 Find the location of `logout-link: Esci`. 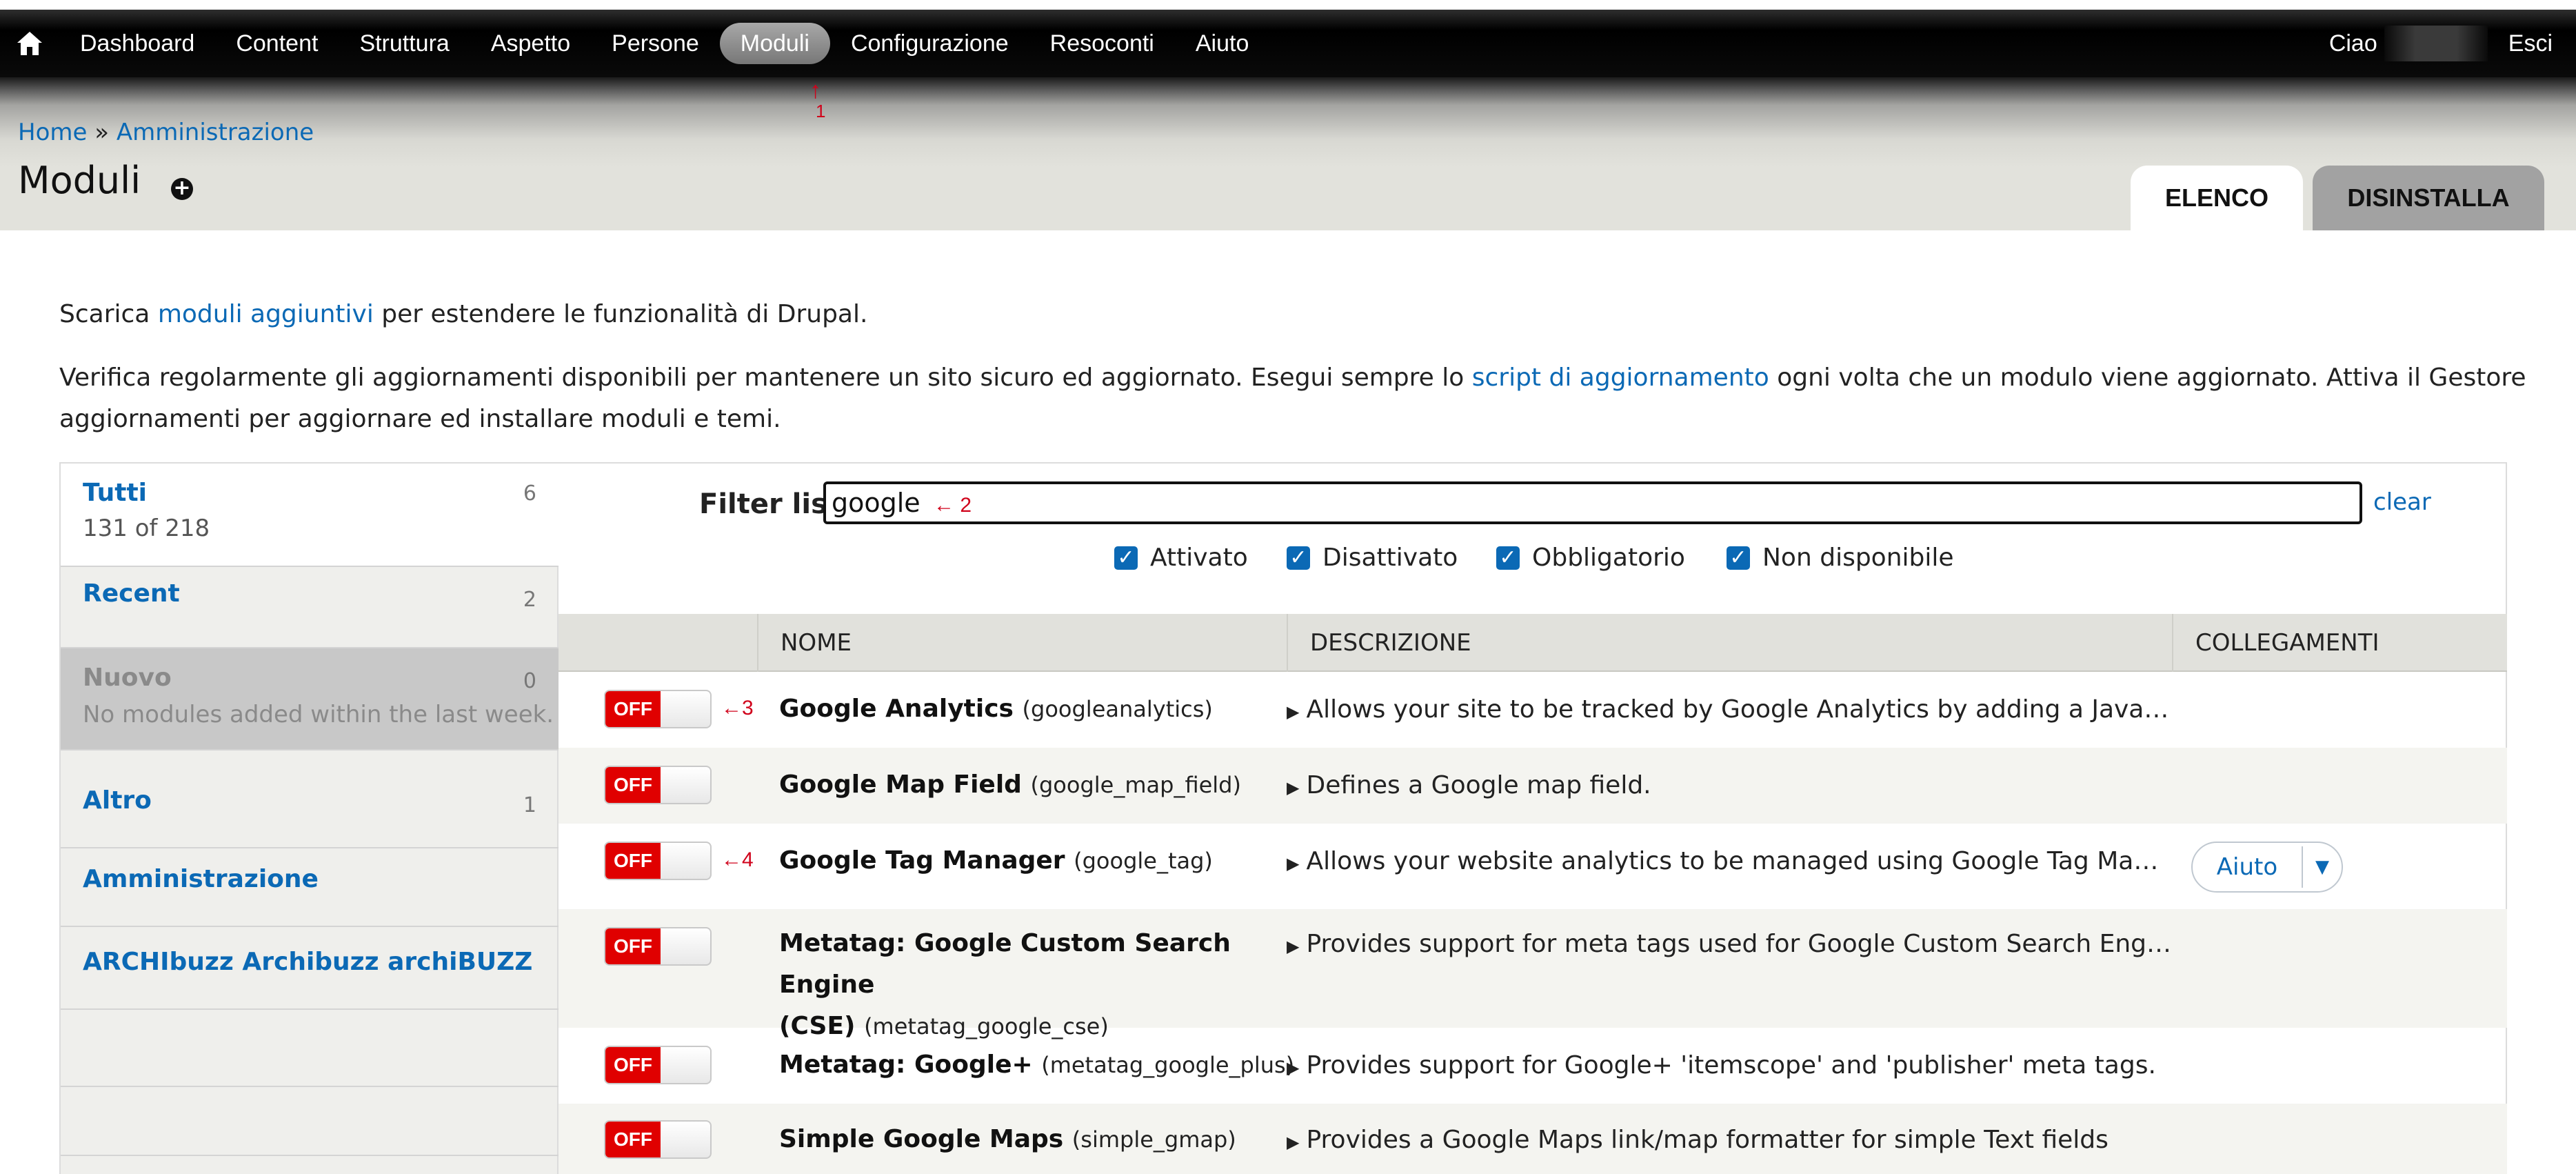

logout-link: Esci is located at coordinates (2539, 43).